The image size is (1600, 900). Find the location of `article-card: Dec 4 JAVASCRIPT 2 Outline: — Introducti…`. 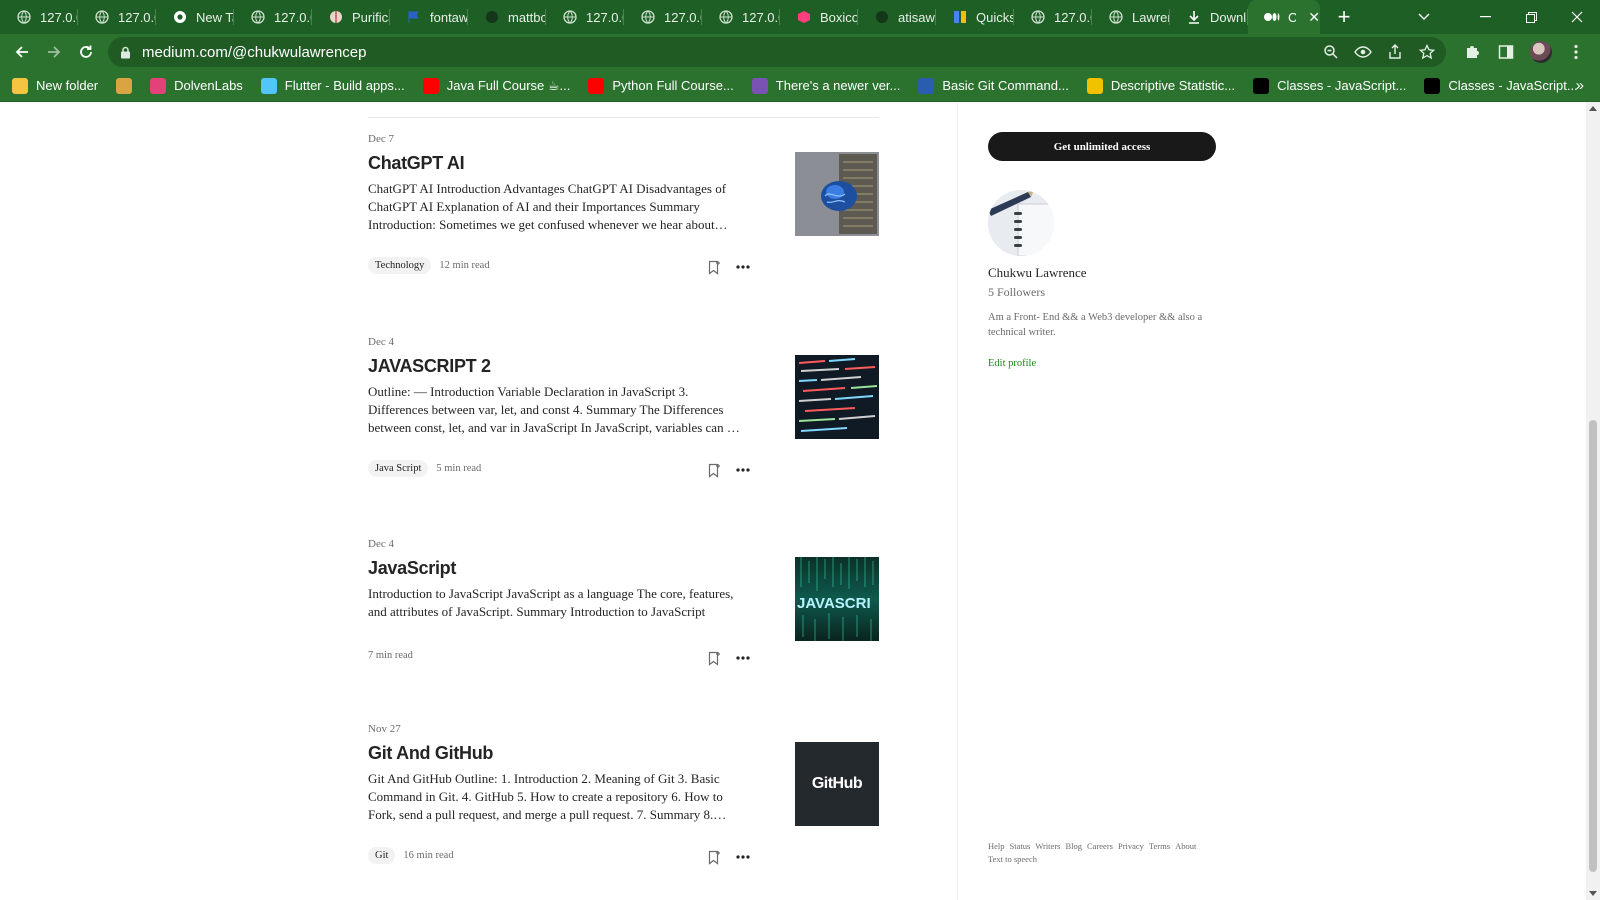

article-card: Dec 4 JAVASCRIPT 2 Outline: — Introducti… is located at coordinates (623, 428).